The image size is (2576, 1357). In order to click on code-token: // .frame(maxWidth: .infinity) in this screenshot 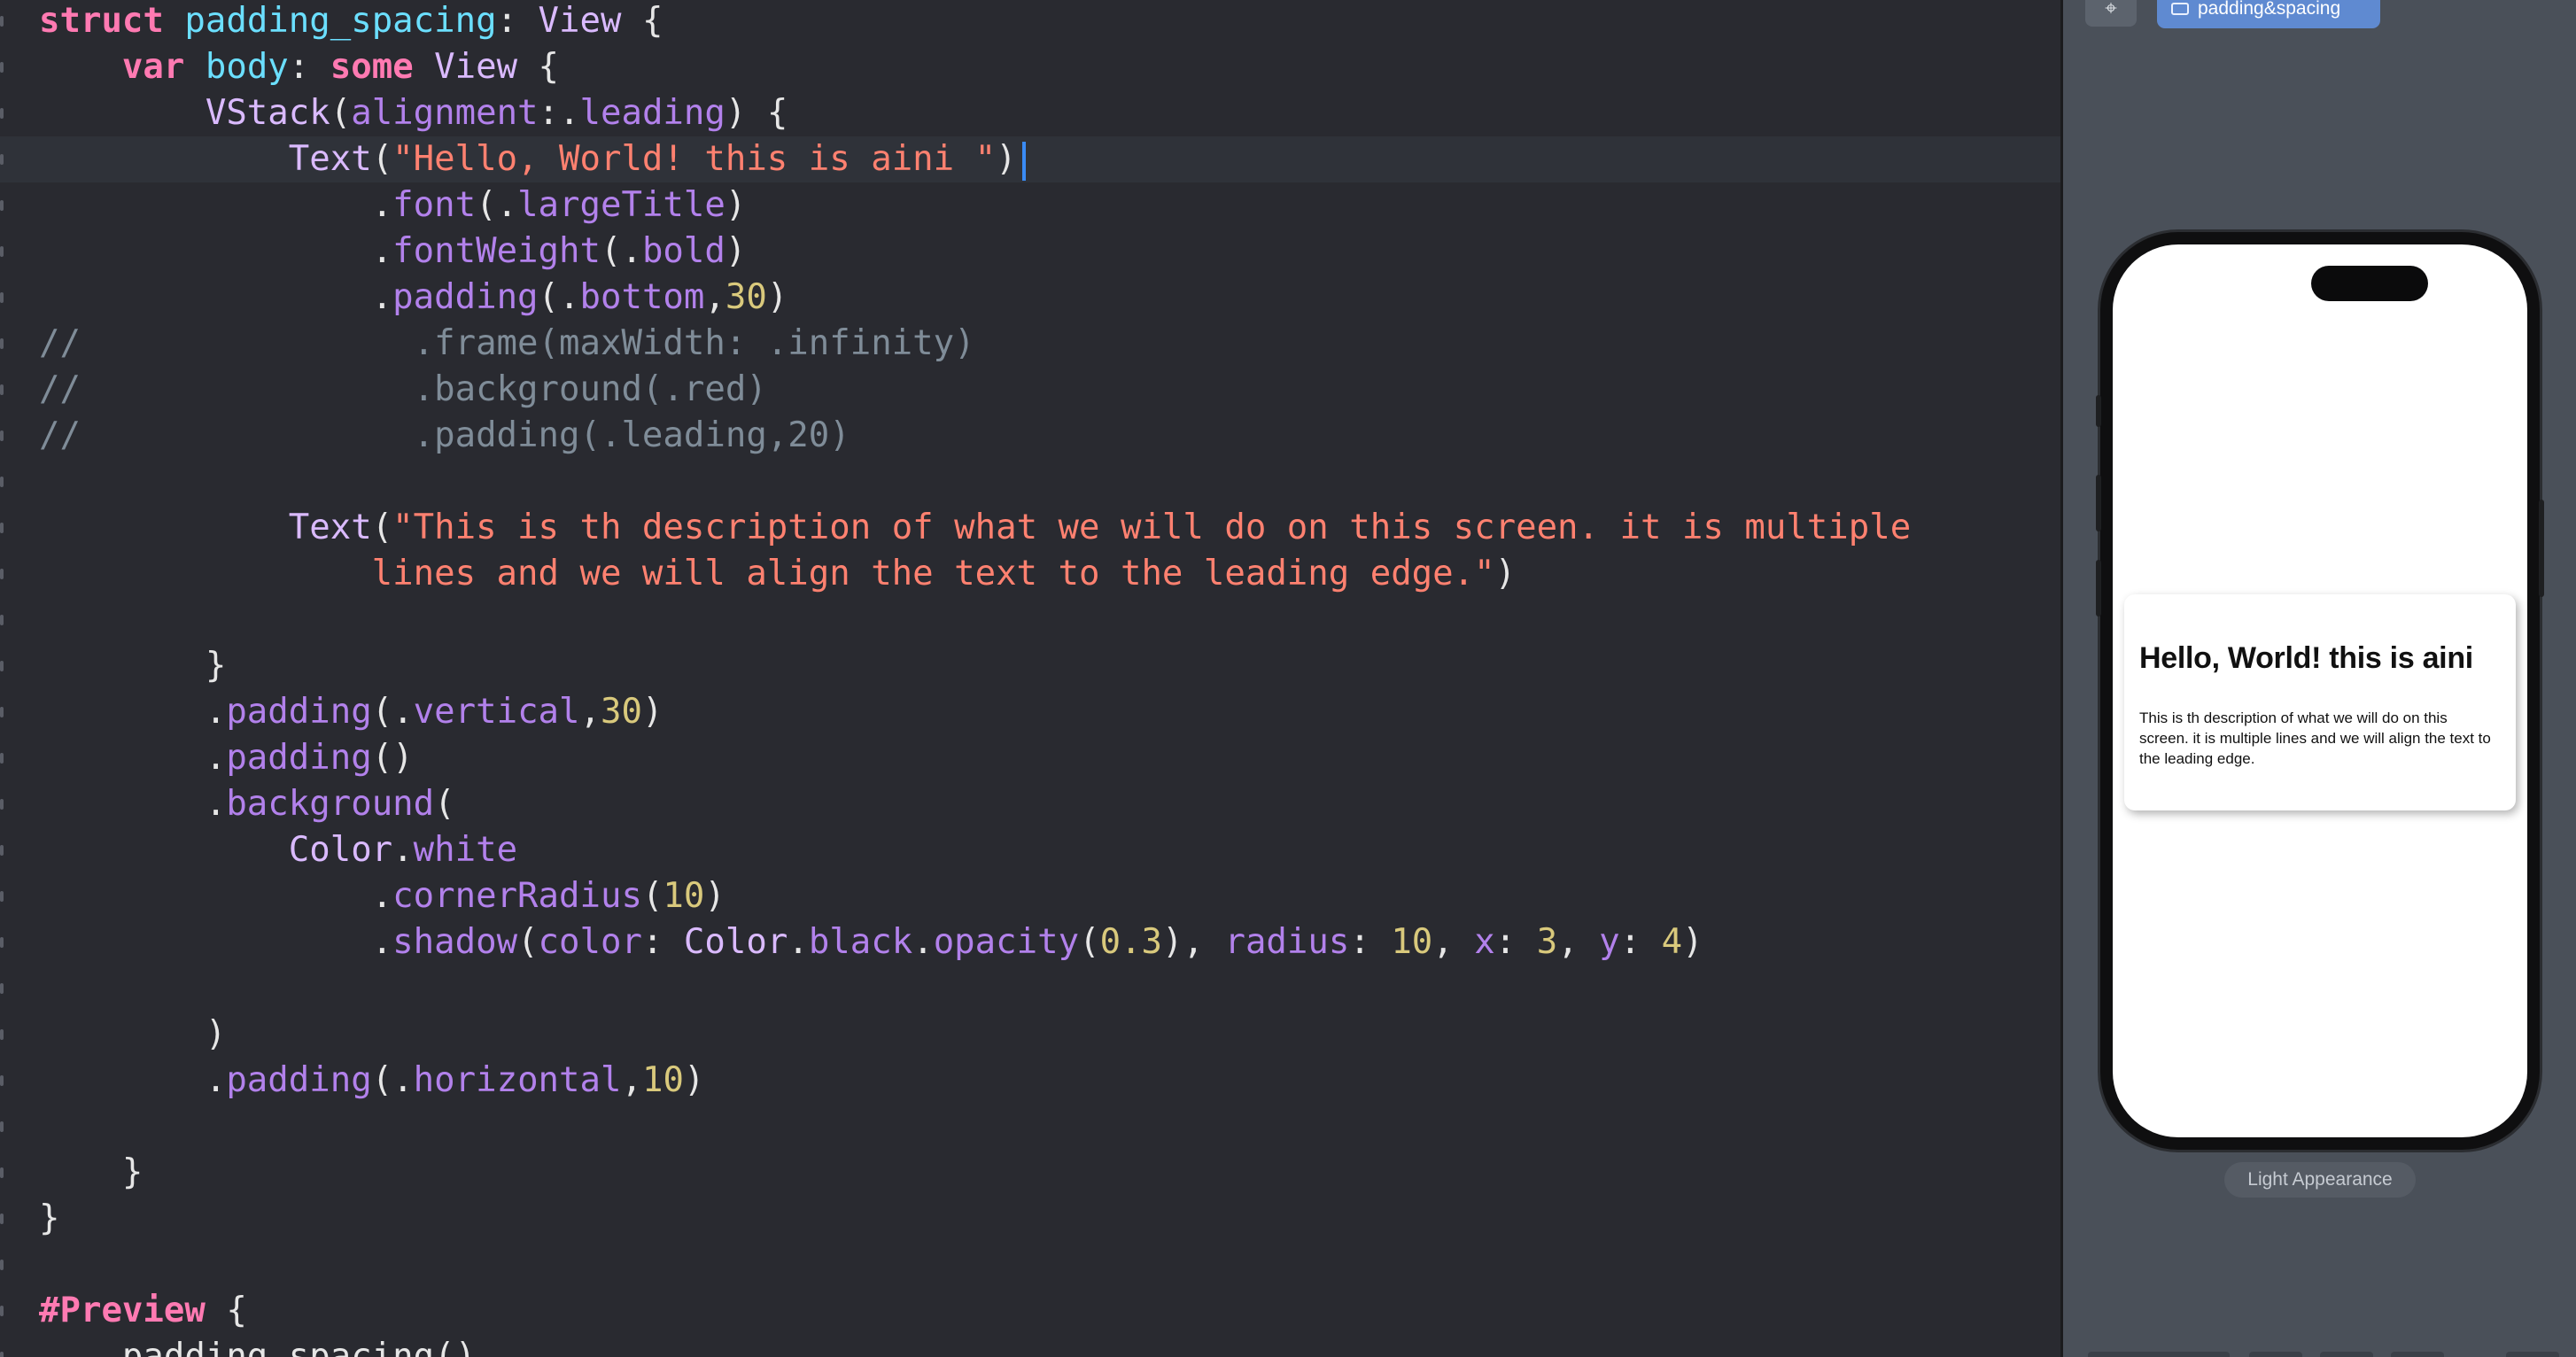, I will do `click(507, 343)`.